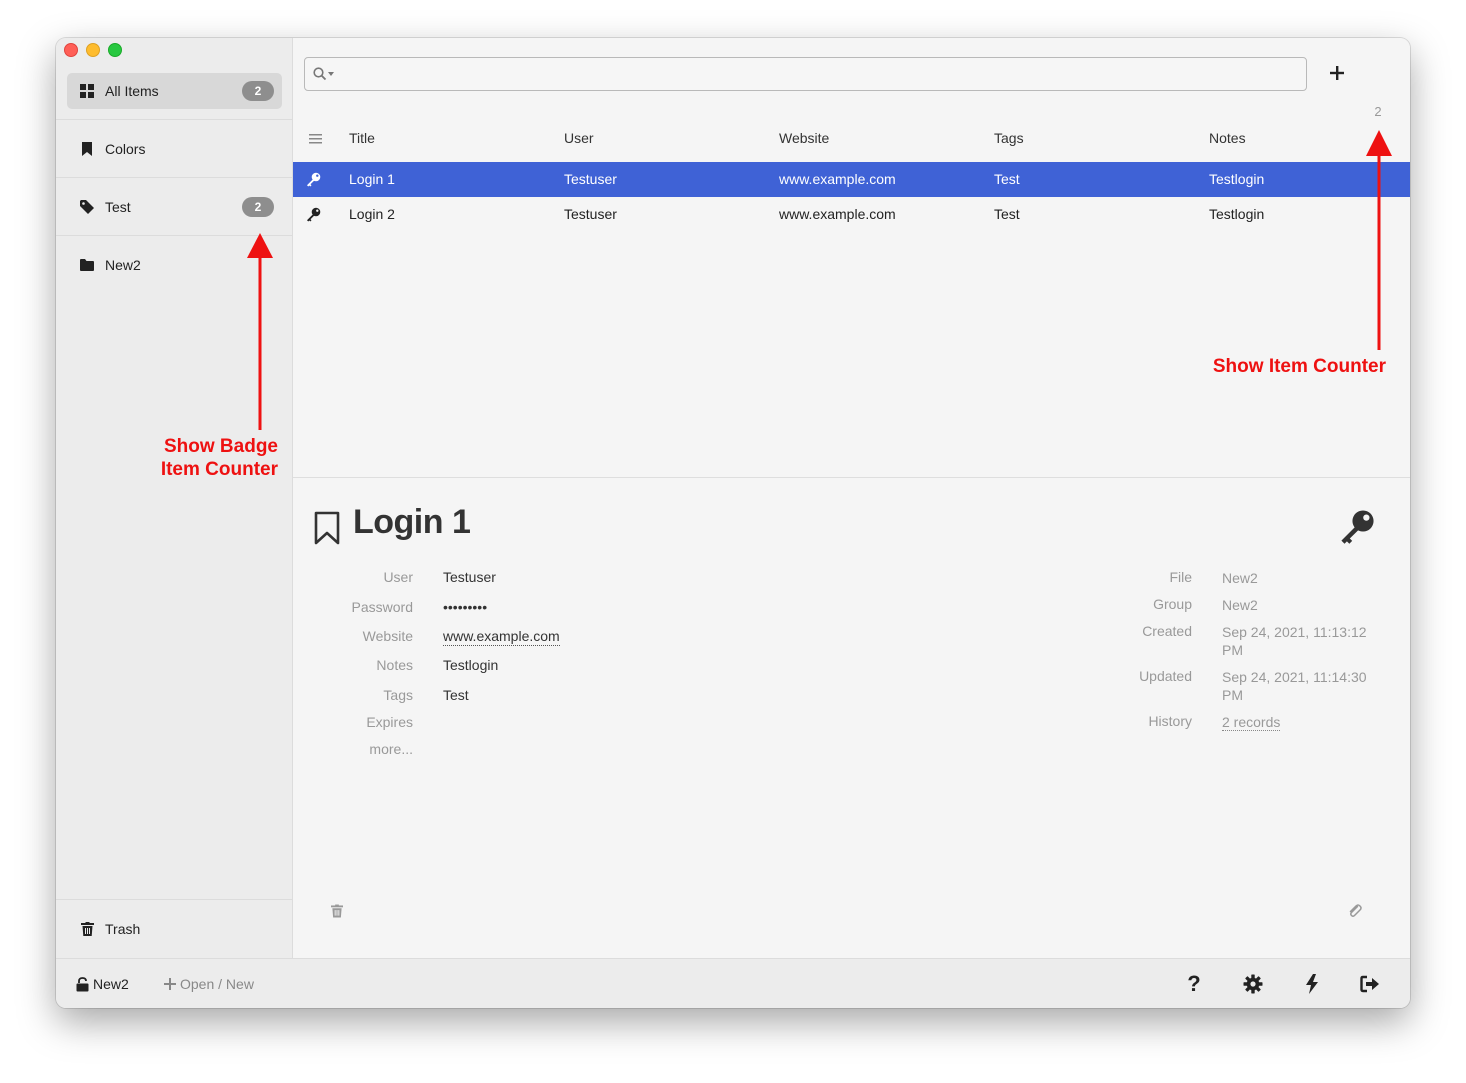 The image size is (1466, 1083). Describe the element at coordinates (316, 138) in the screenshot. I see `column-menu-icon` at that location.